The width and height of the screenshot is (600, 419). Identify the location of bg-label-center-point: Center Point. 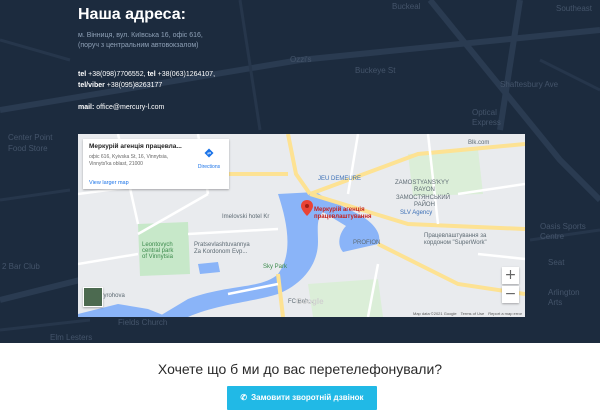
(30, 137).